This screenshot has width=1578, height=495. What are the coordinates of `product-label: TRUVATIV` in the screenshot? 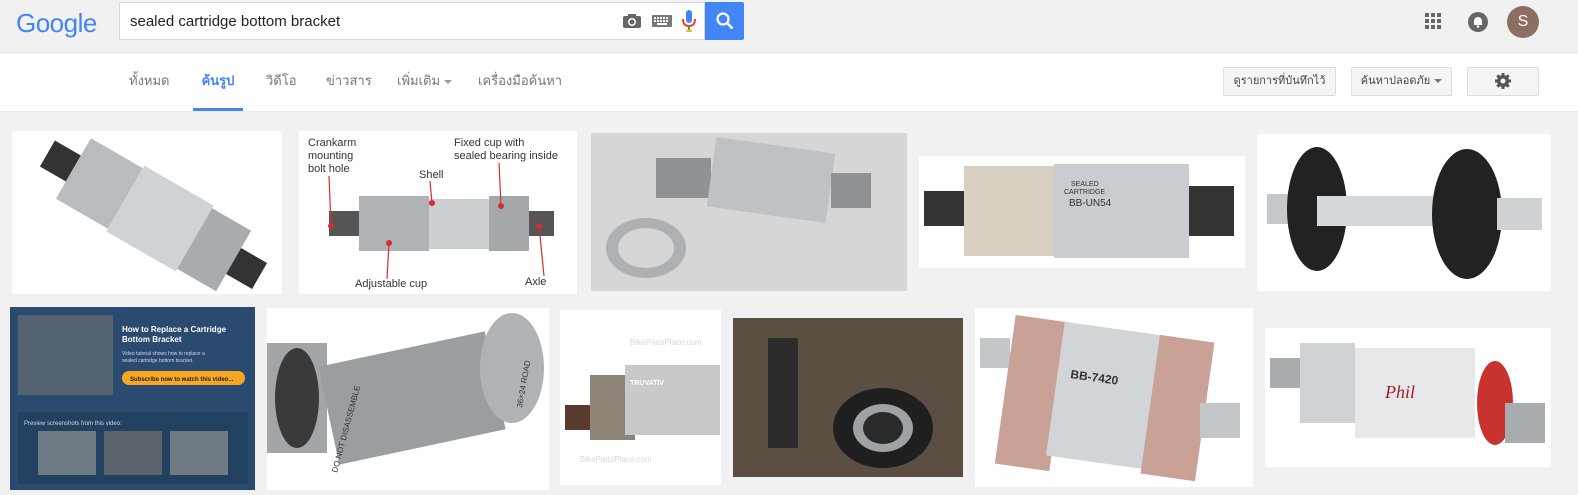 It's located at (647, 383).